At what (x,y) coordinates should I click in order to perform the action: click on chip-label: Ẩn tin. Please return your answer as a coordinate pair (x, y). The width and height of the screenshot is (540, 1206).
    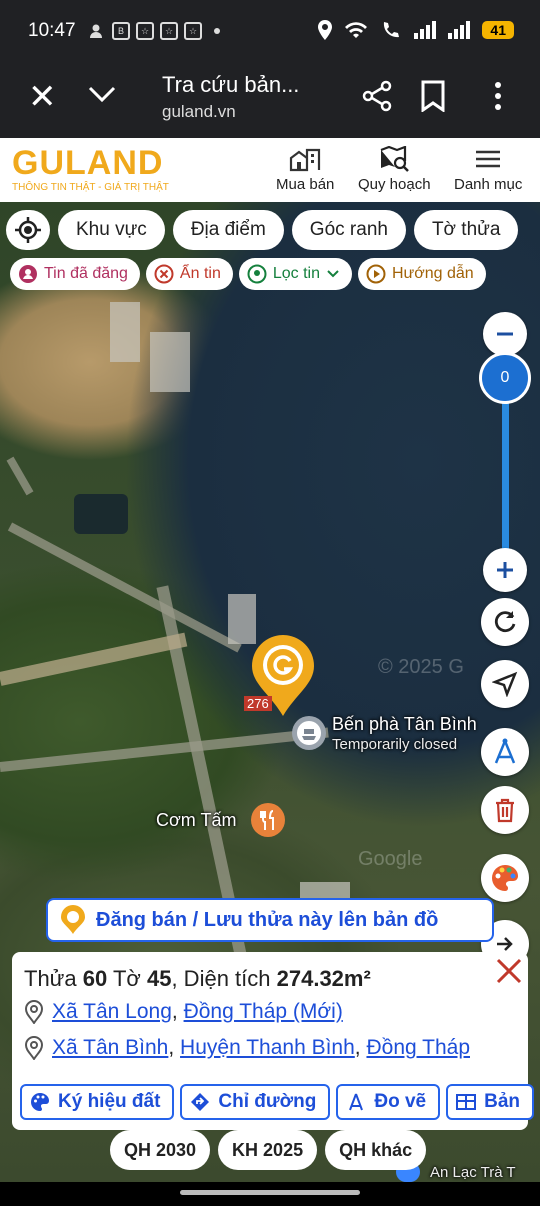
    Looking at the image, I should click on (200, 273).